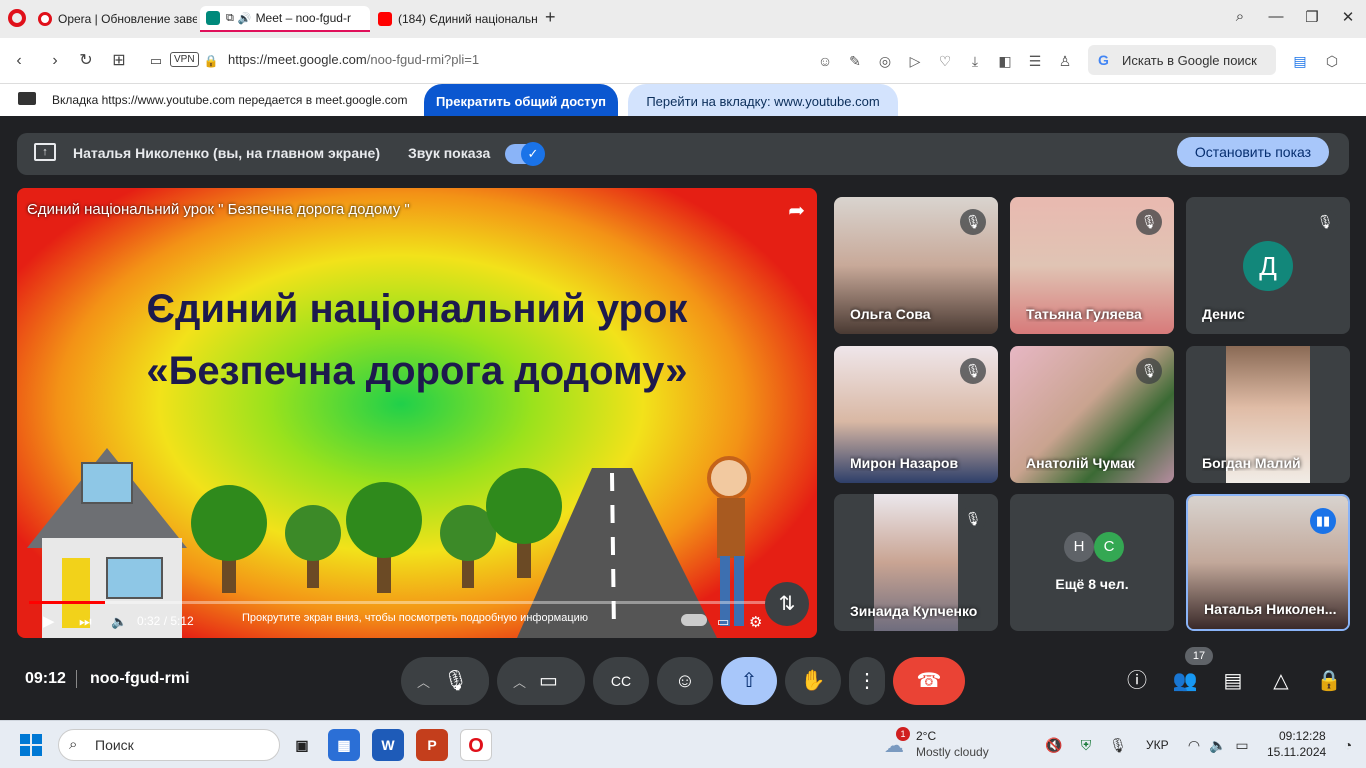 Image resolution: width=1366 pixels, height=768 pixels. Describe the element at coordinates (1302, 736) in the screenshot. I see `system-time: 09:12:28` at that location.